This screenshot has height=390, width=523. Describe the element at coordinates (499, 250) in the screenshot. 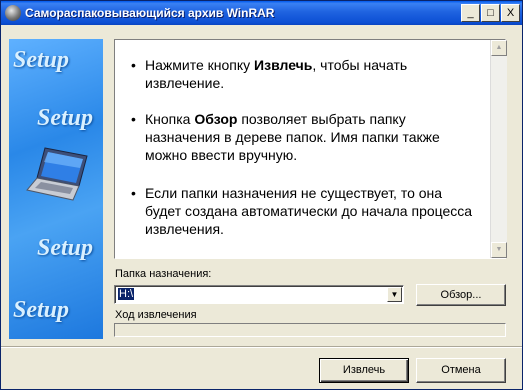

I see `scroll-down-arrow-icon: ▼` at that location.